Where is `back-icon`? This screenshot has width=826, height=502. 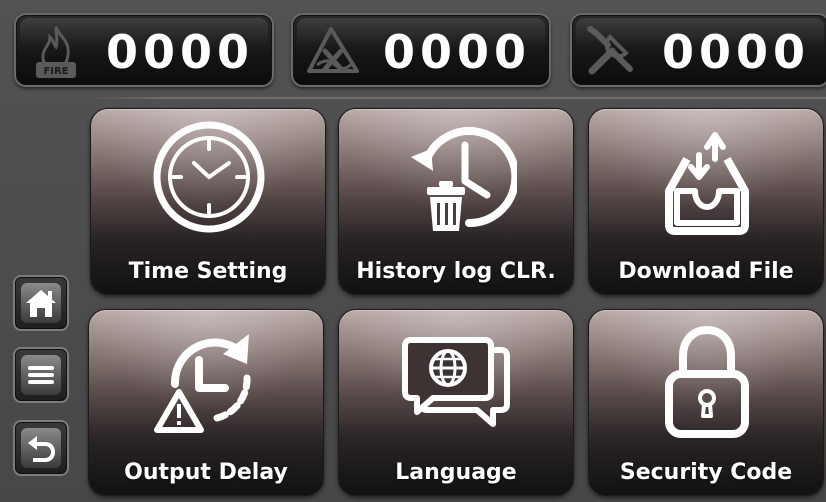 back-icon is located at coordinates (41, 448).